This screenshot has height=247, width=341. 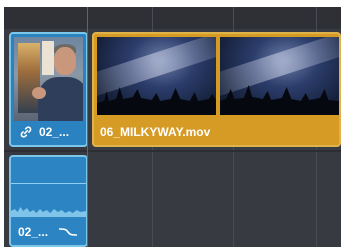 I want to click on fade-curve-icon, so click(x=68, y=232).